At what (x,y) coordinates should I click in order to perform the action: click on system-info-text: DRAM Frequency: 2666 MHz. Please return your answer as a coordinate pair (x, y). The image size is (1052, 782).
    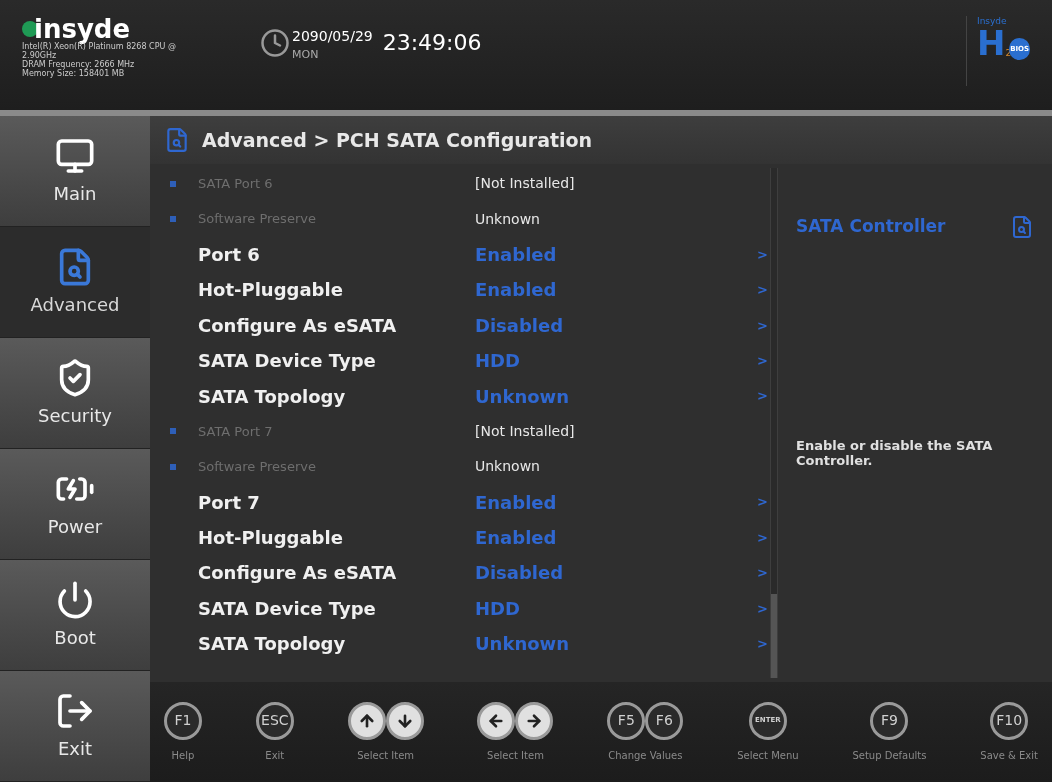
    Looking at the image, I should click on (79, 64).